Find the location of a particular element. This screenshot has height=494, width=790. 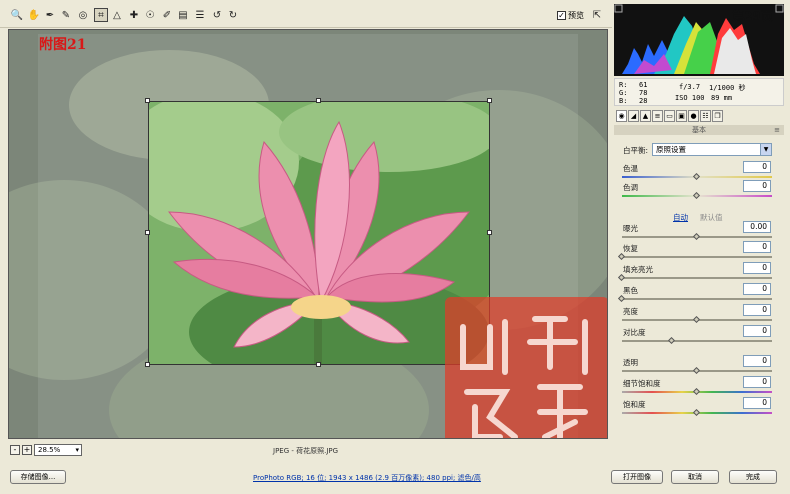

histogram: 第29页 is located at coordinates (699, 40).